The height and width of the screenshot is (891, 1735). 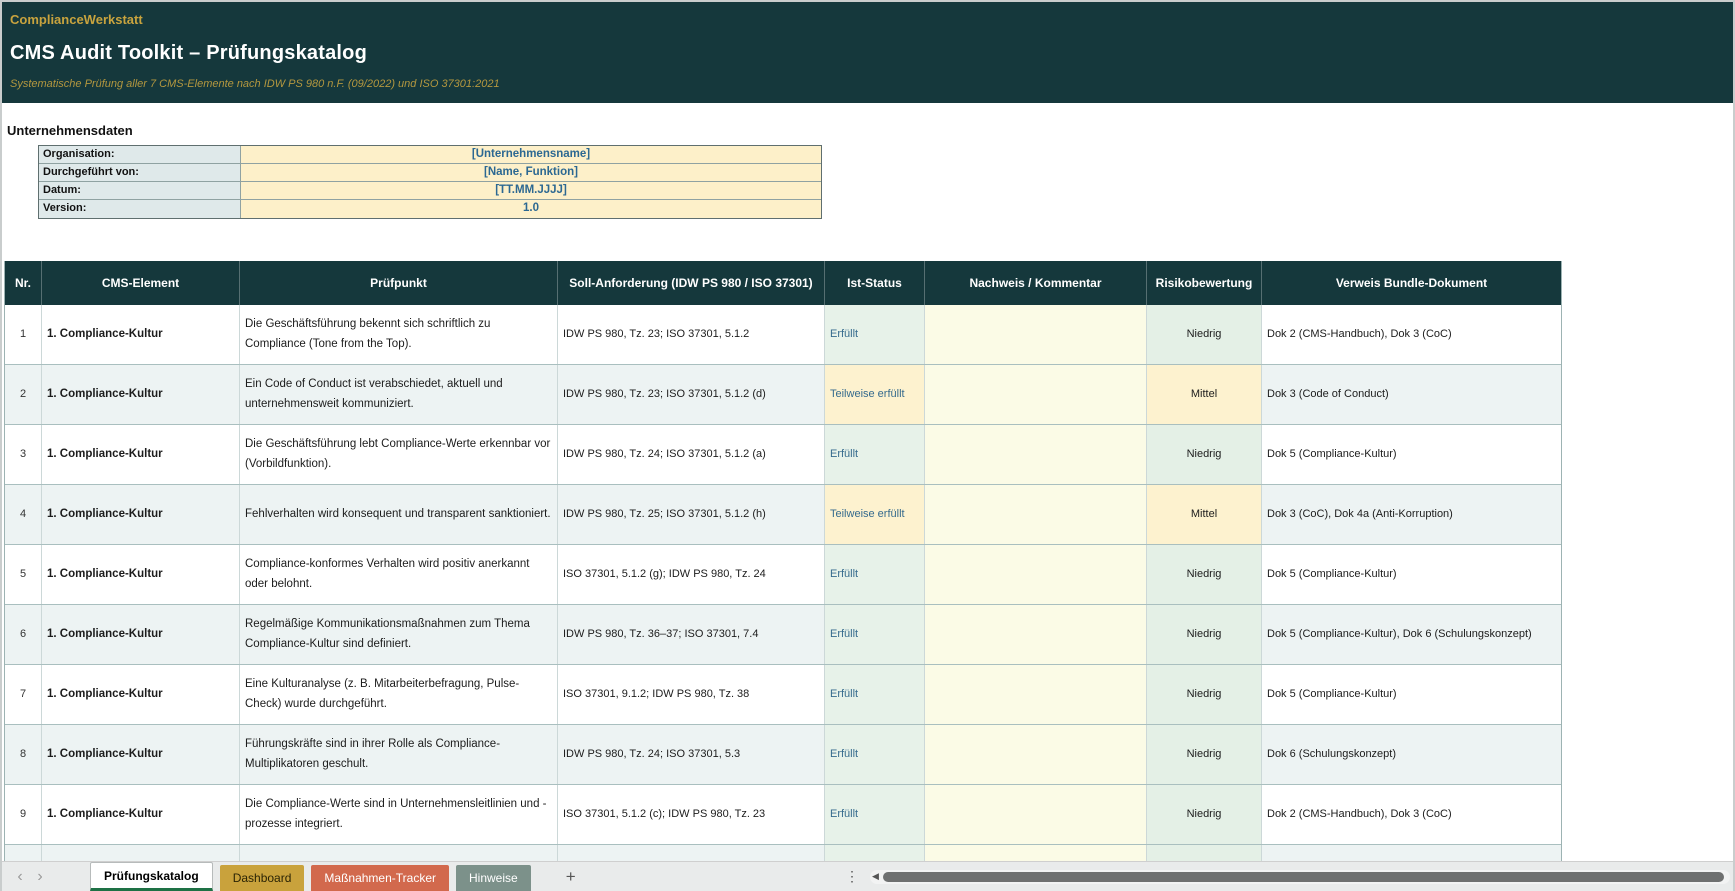 What do you see at coordinates (262, 878) in the screenshot?
I see `sheet-tab-dashboard: Dashboard` at bounding box center [262, 878].